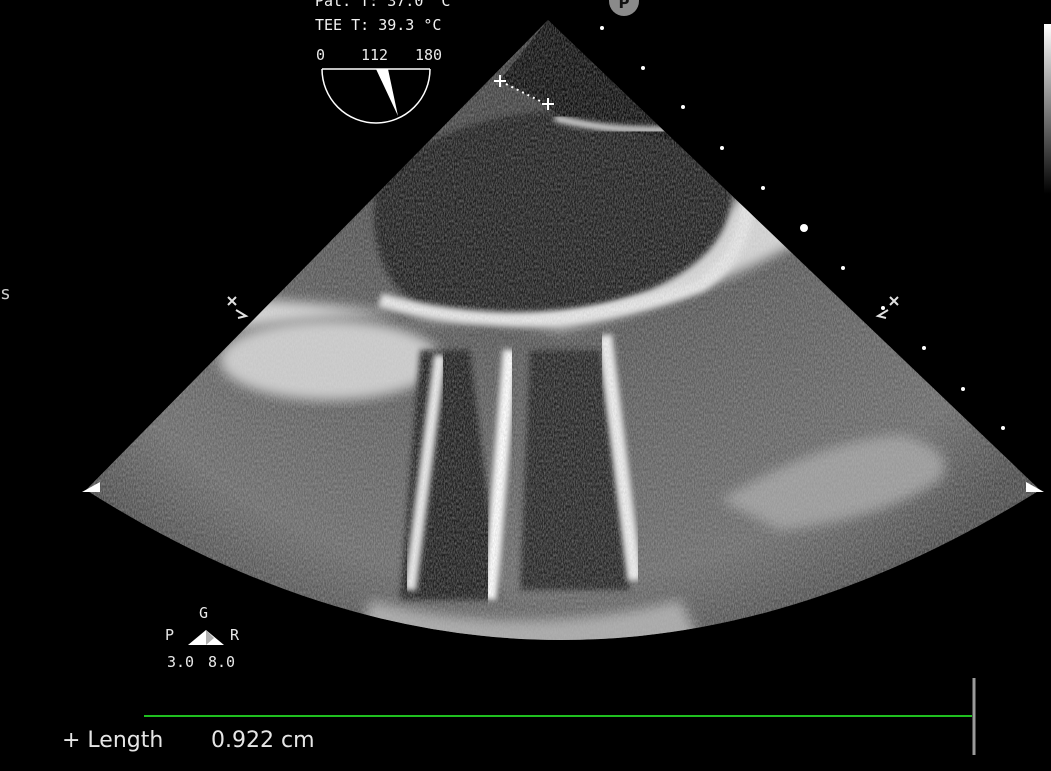 Image resolution: width=1051 pixels, height=771 pixels. What do you see at coordinates (321, 55) in the screenshot?
I see `angle-min-label: 0` at bounding box center [321, 55].